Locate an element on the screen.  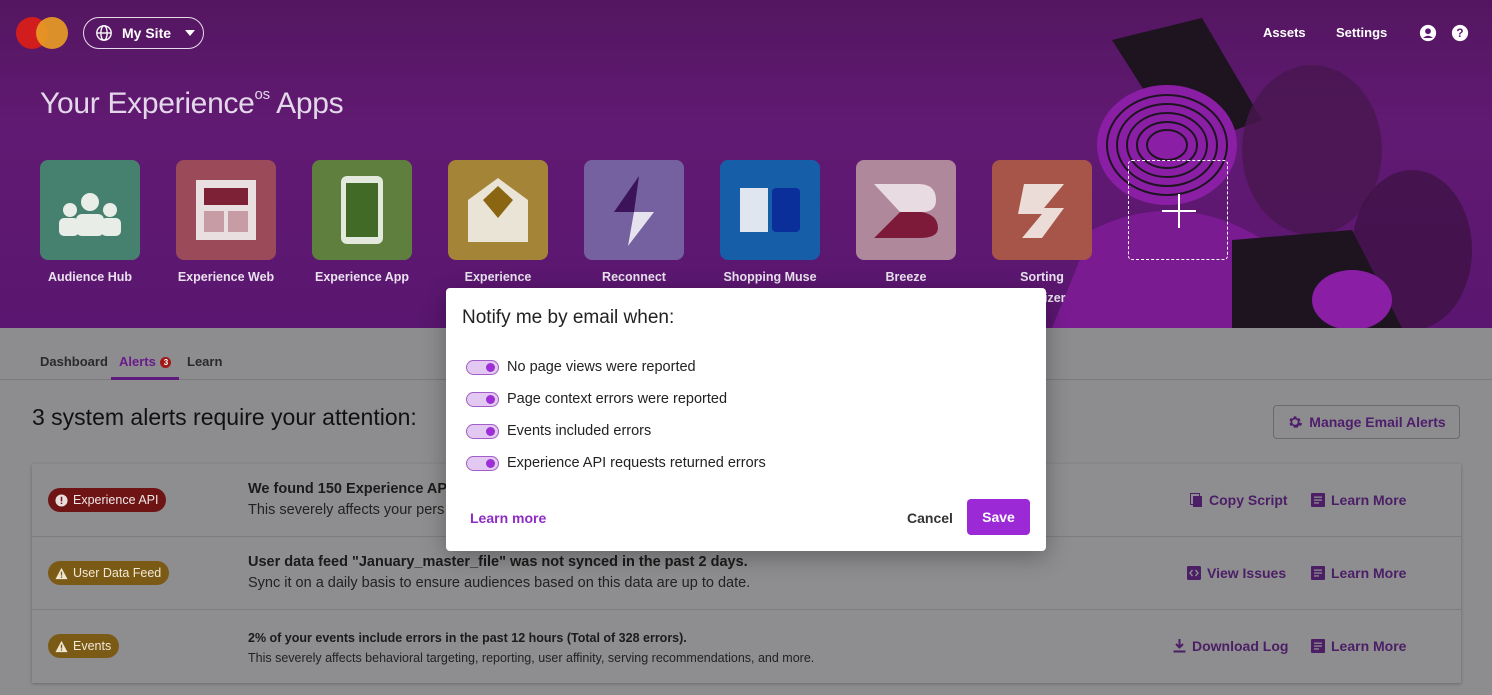
app-label-overflow: izer is located at coordinates (1055, 298).